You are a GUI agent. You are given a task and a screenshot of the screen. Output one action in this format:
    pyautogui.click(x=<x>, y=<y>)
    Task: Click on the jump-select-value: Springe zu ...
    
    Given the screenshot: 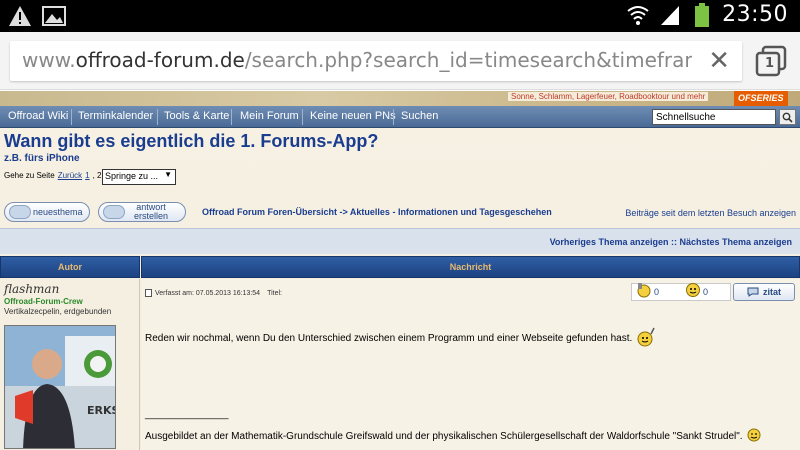 What is the action you would take?
    pyautogui.click(x=132, y=176)
    